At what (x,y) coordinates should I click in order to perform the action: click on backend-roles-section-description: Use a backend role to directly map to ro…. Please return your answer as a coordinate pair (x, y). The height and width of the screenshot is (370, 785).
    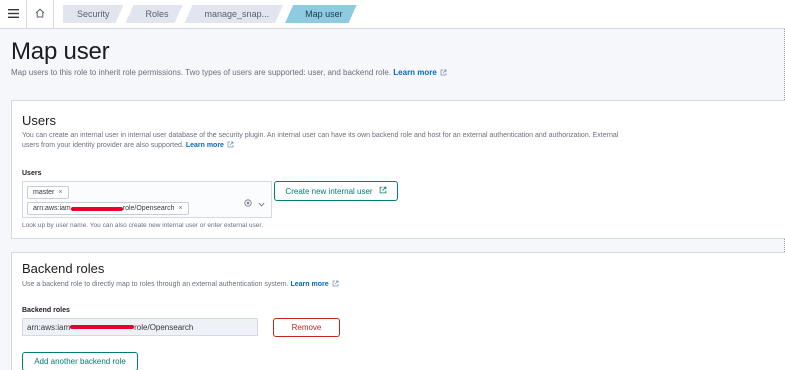
    Looking at the image, I should click on (180, 285).